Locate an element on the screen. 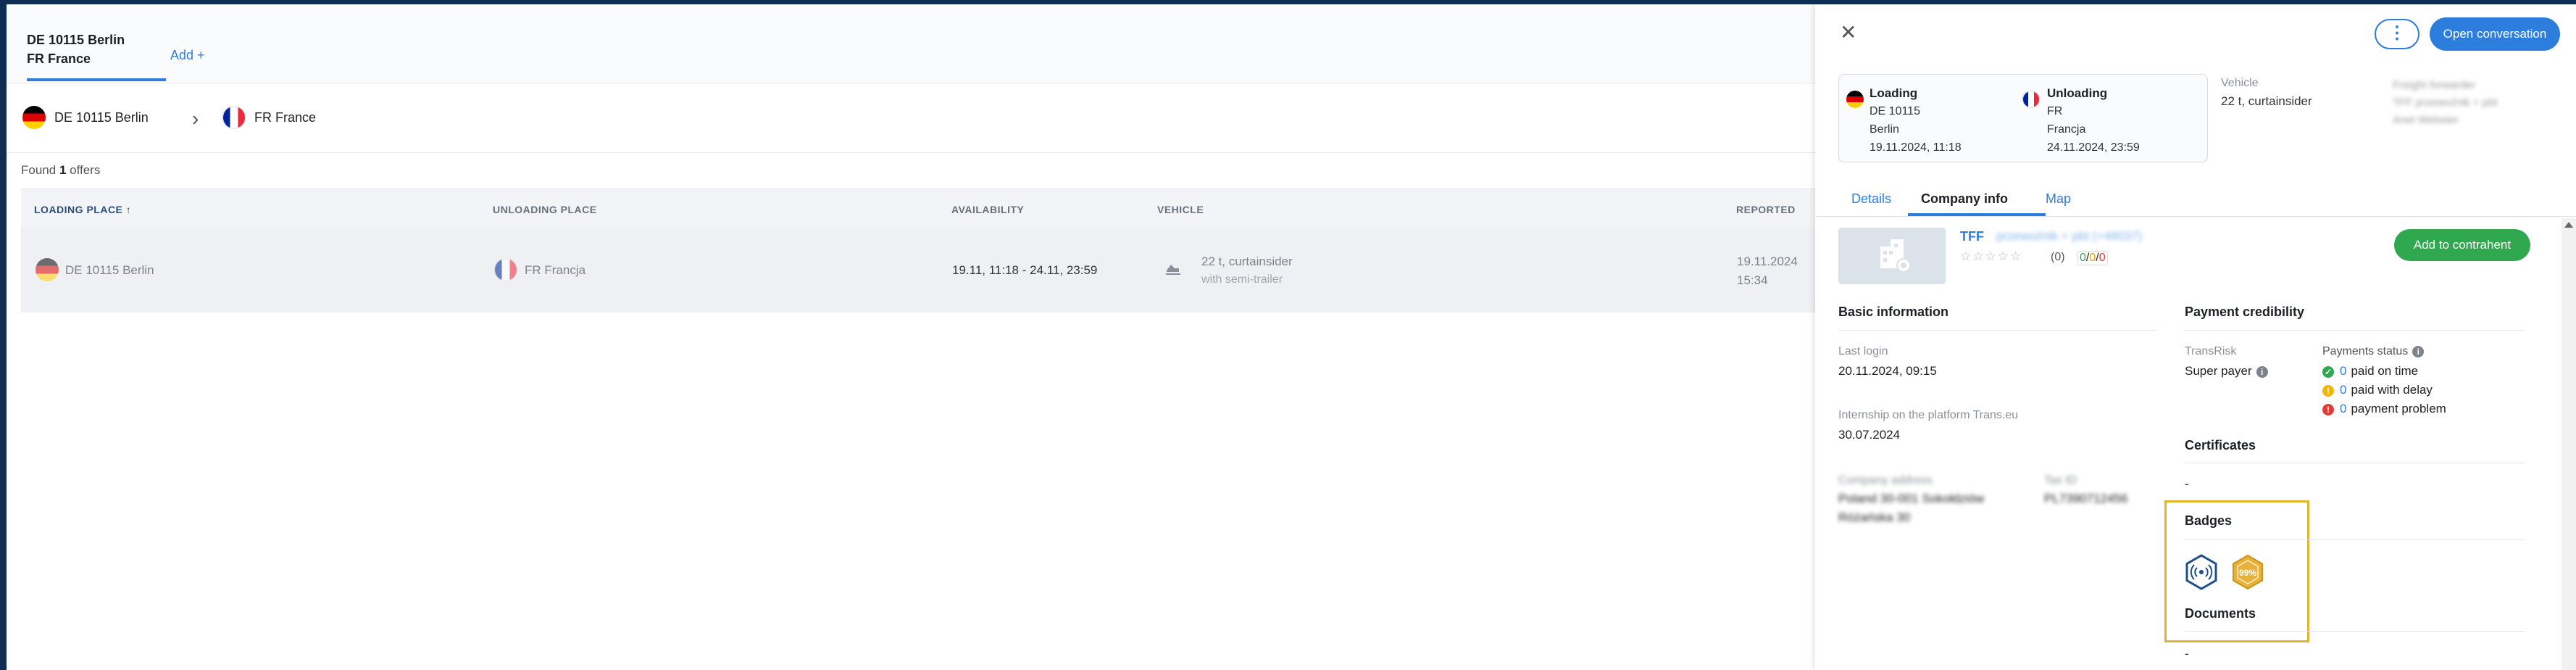  paid-on-time-item: ✓ 0 paid on time is located at coordinates (2370, 371).